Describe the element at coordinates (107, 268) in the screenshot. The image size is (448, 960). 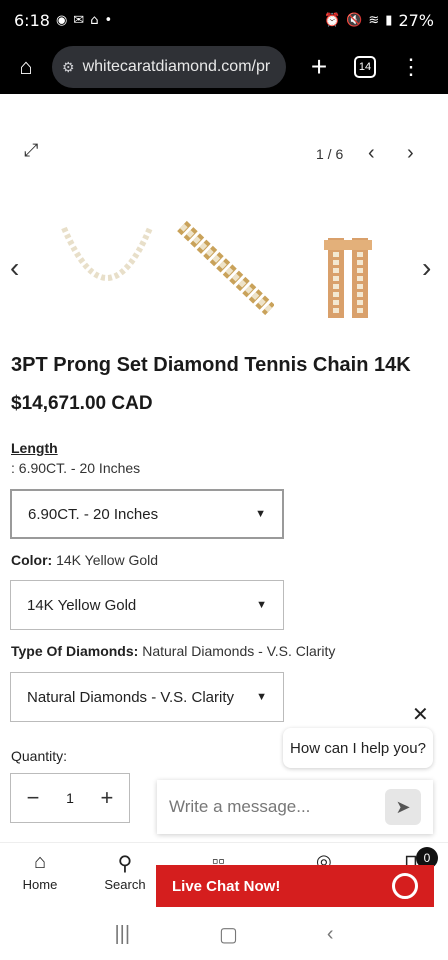
I see `thumbnail-necklace` at that location.